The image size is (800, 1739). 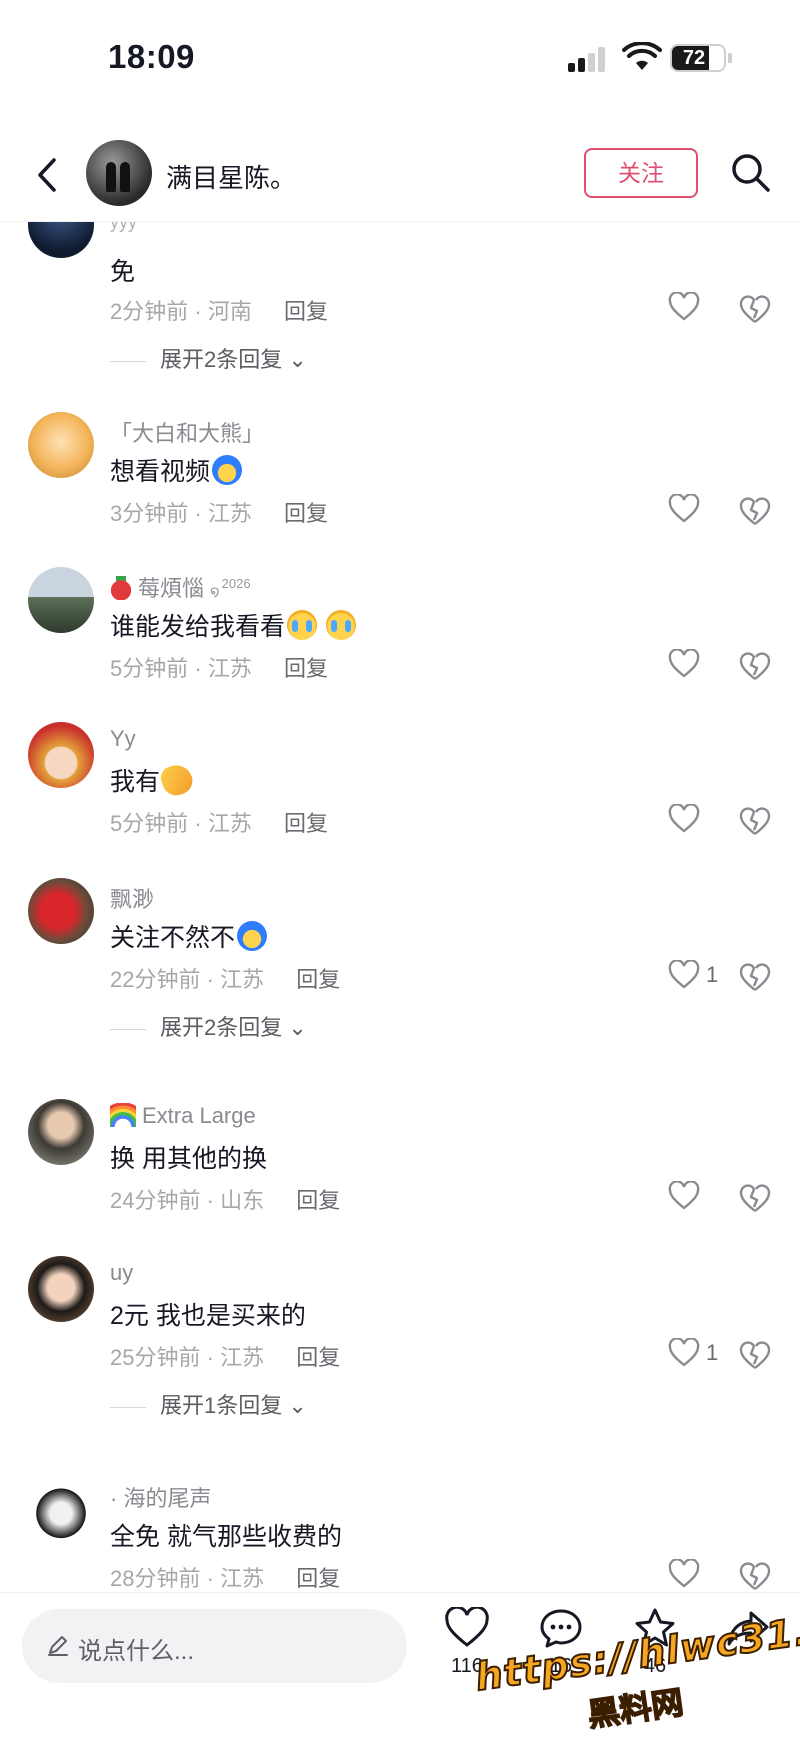 What do you see at coordinates (183, 1116) in the screenshot?
I see `comment-username: Extra Large` at bounding box center [183, 1116].